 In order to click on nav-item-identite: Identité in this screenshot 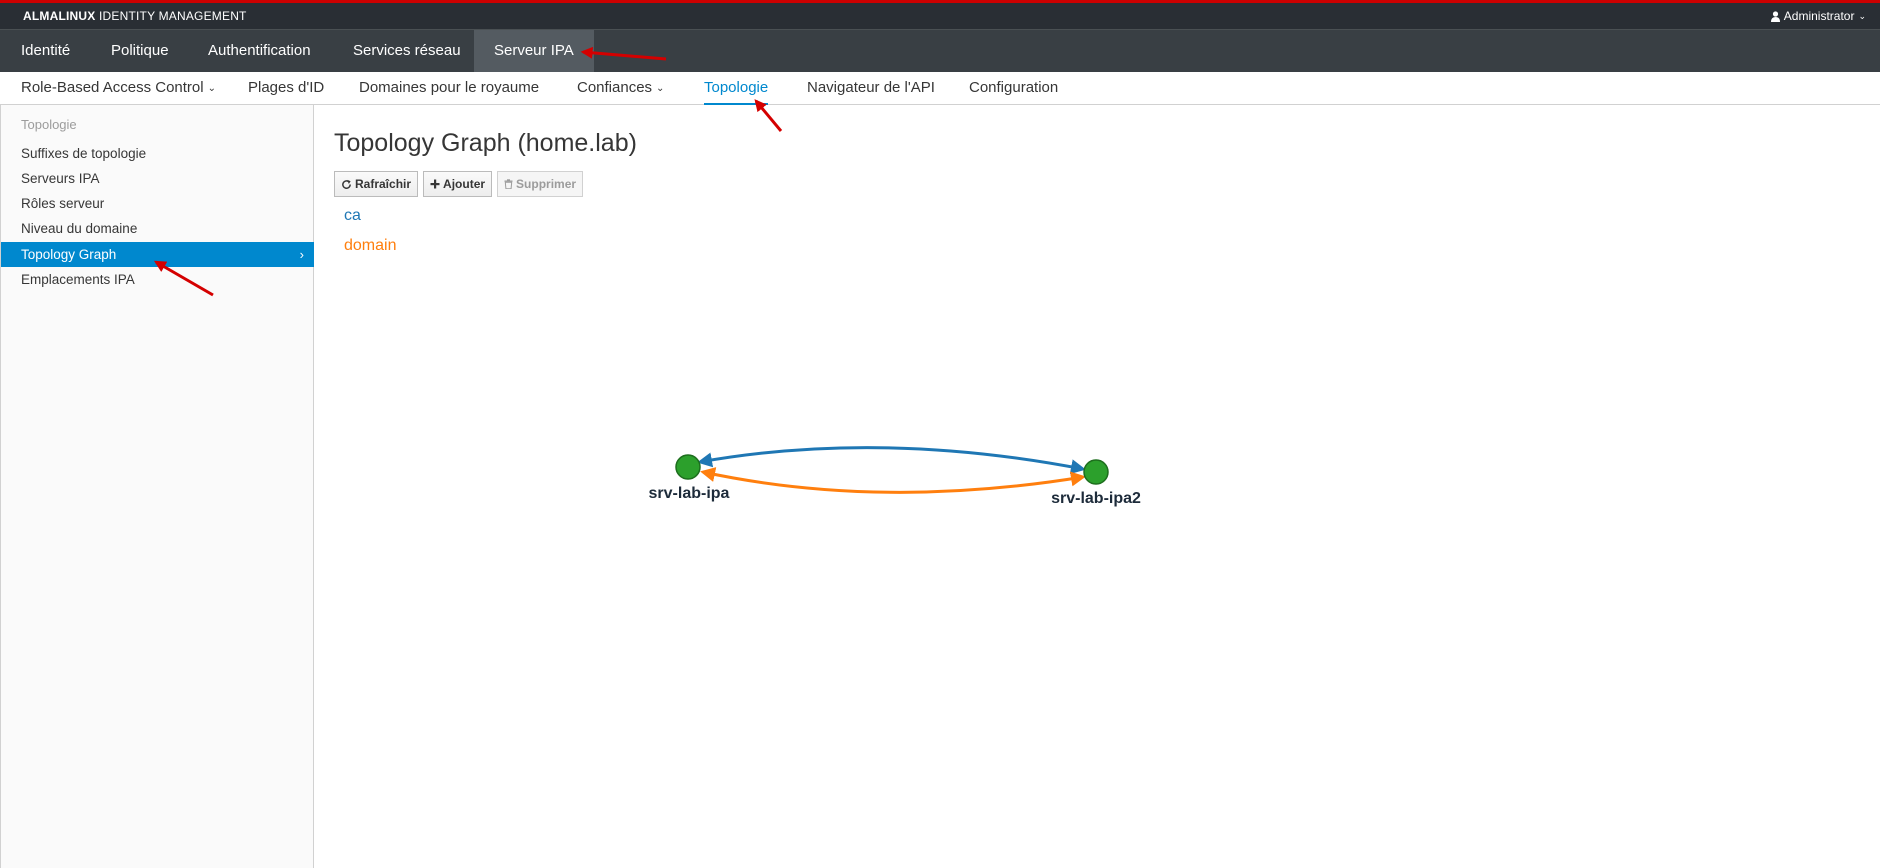, I will do `click(45, 51)`.